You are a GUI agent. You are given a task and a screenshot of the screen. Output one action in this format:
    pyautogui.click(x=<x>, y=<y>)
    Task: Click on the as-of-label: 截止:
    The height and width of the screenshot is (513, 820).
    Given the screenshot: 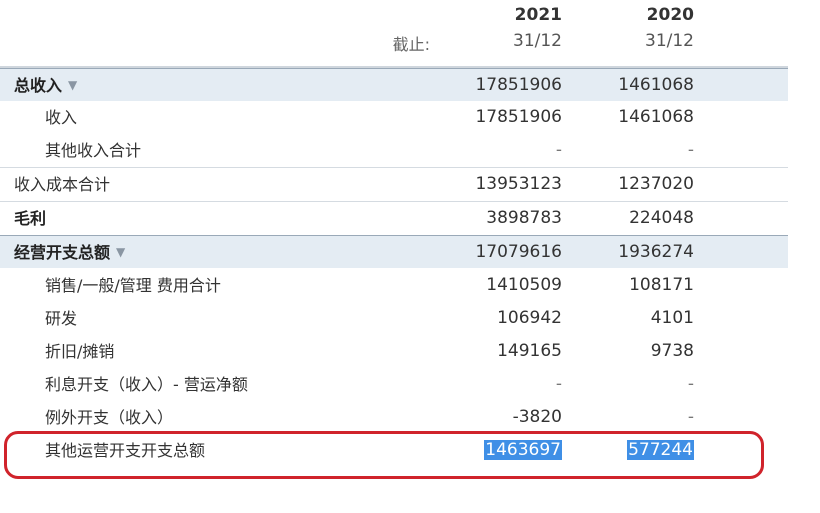 What is the action you would take?
    pyautogui.click(x=411, y=44)
    